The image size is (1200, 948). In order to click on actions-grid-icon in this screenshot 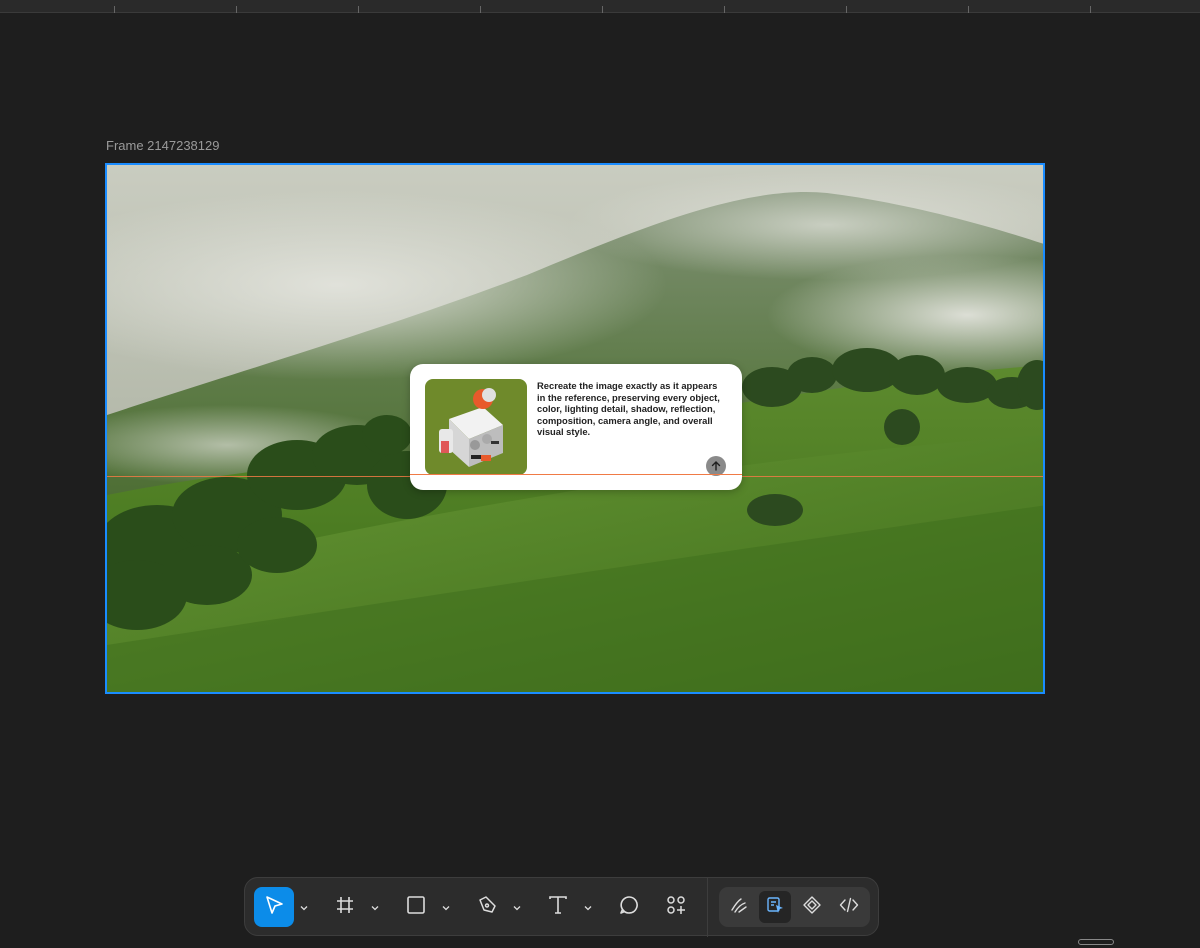, I will do `click(676, 907)`.